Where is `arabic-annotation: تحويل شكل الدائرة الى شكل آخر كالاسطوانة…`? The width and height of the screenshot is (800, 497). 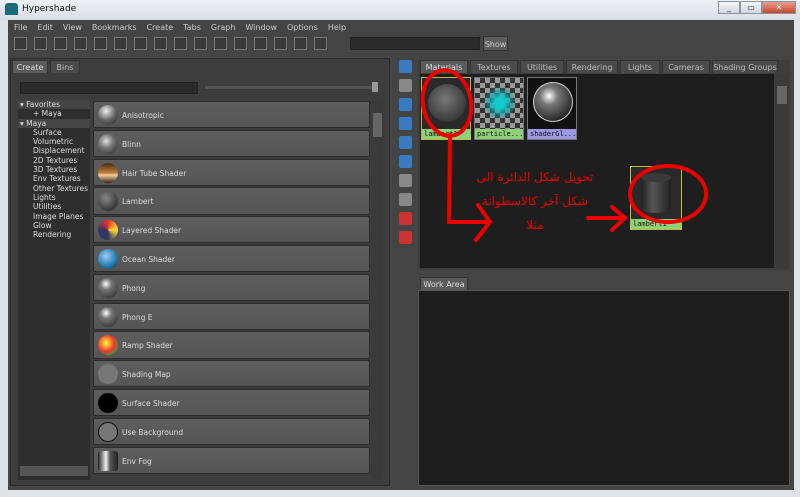 arabic-annotation: تحويل شكل الدائرة الى شكل آخر كالاسطوانة… is located at coordinates (535, 201).